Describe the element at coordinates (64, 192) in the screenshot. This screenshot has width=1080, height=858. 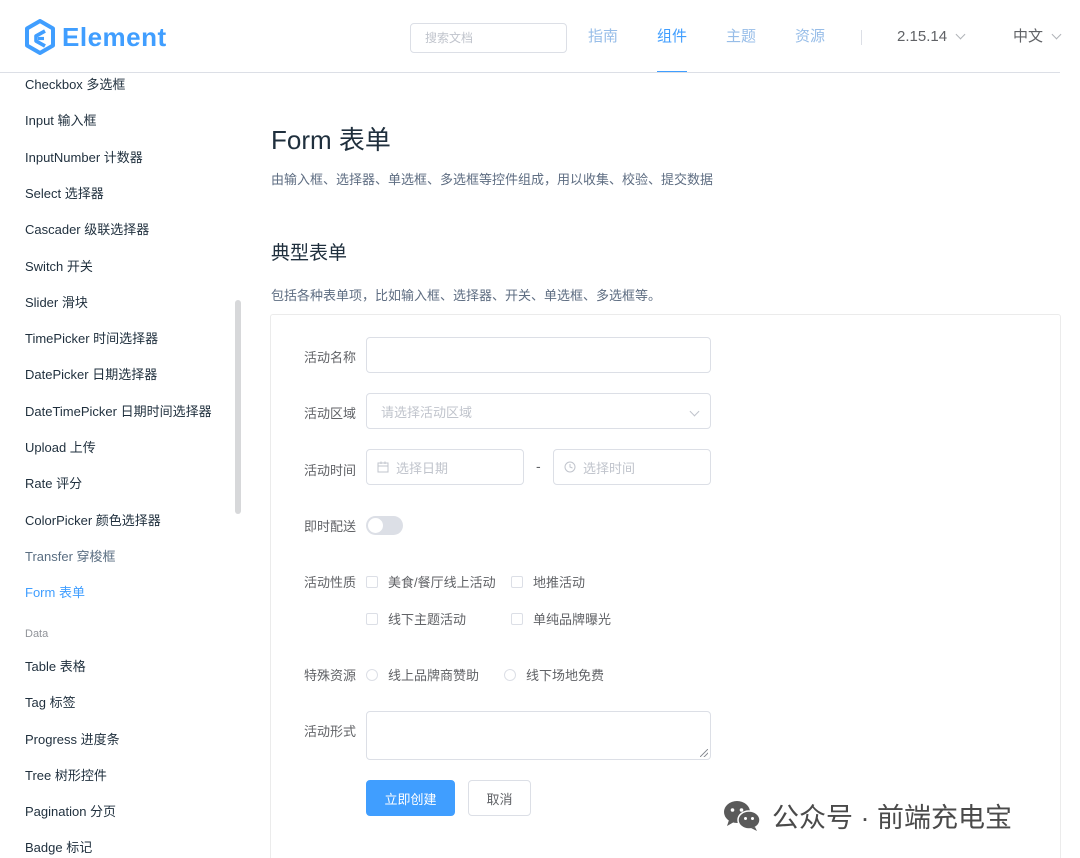
I see `sidebar-item-select: Select 选择器` at that location.